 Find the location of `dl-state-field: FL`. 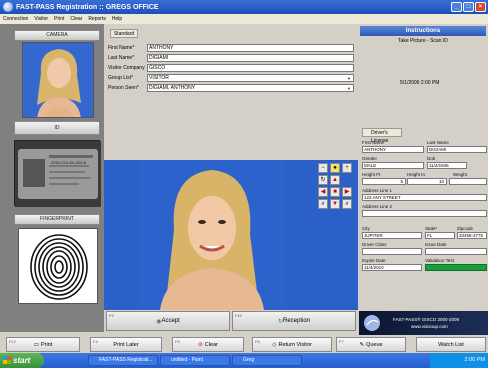

dl-state-field: FL is located at coordinates (440, 235).